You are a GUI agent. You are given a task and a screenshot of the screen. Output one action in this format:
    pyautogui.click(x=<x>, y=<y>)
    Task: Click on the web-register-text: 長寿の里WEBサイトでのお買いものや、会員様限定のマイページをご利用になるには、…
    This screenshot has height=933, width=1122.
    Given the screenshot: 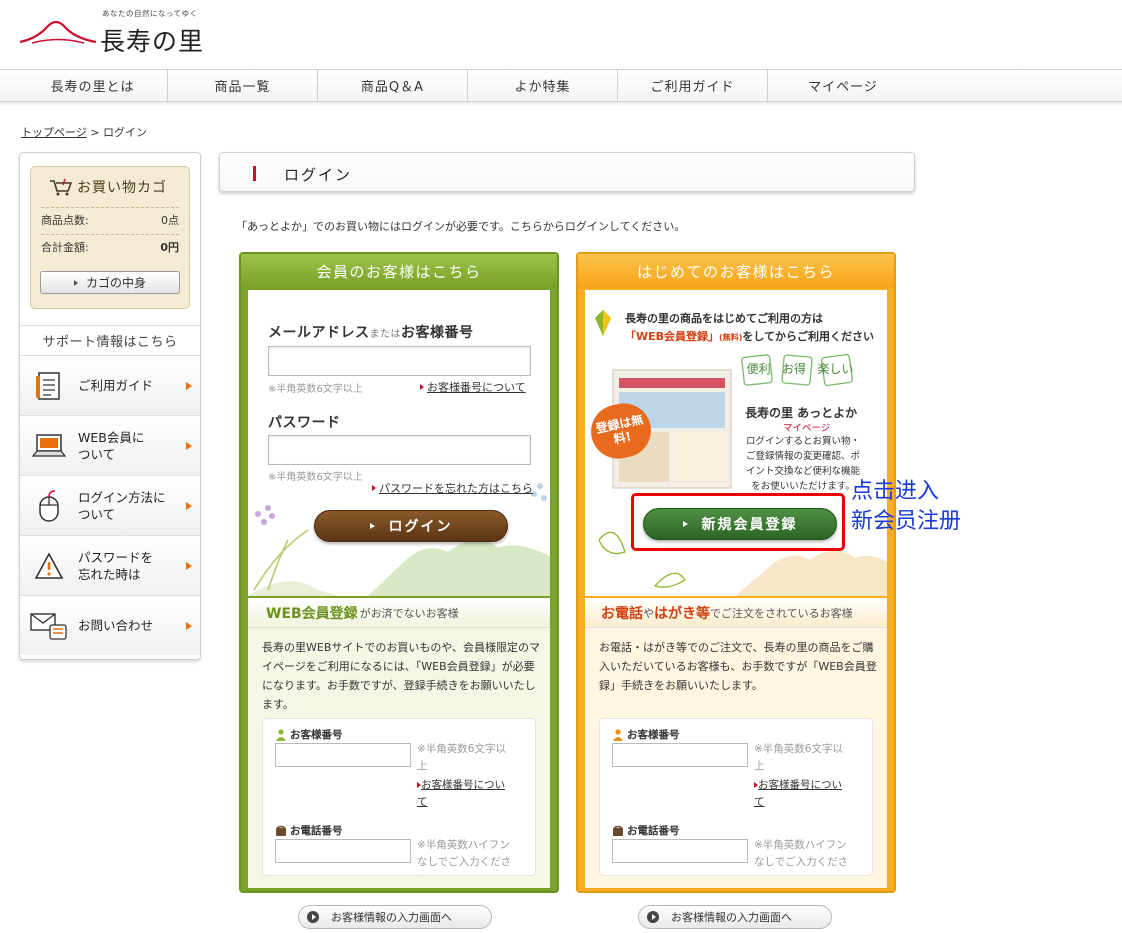 What is the action you would take?
    pyautogui.click(x=401, y=676)
    